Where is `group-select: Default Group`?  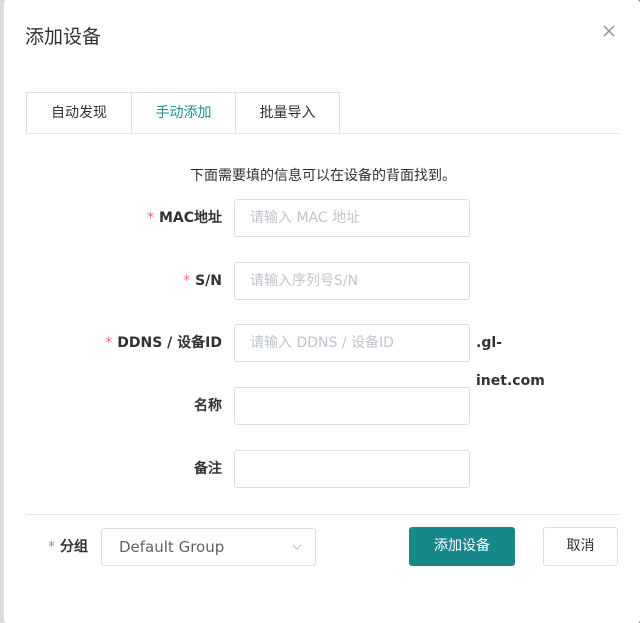
group-select: Default Group is located at coordinates (208, 547).